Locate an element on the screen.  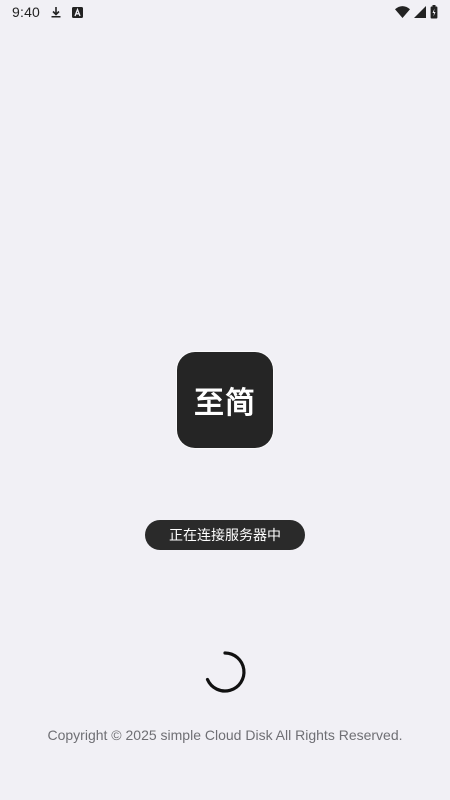
download-icon is located at coordinates (56, 12).